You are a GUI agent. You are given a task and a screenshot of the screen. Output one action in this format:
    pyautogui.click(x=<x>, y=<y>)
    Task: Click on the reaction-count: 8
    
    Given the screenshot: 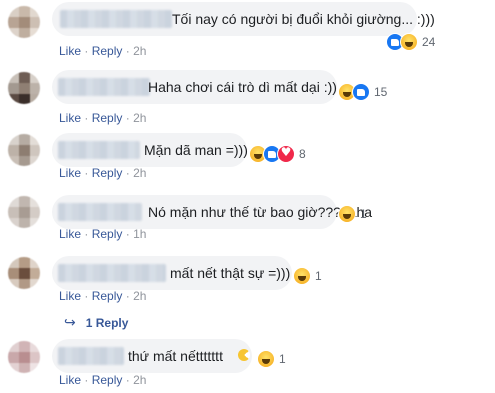 What is the action you would take?
    pyautogui.click(x=302, y=154)
    